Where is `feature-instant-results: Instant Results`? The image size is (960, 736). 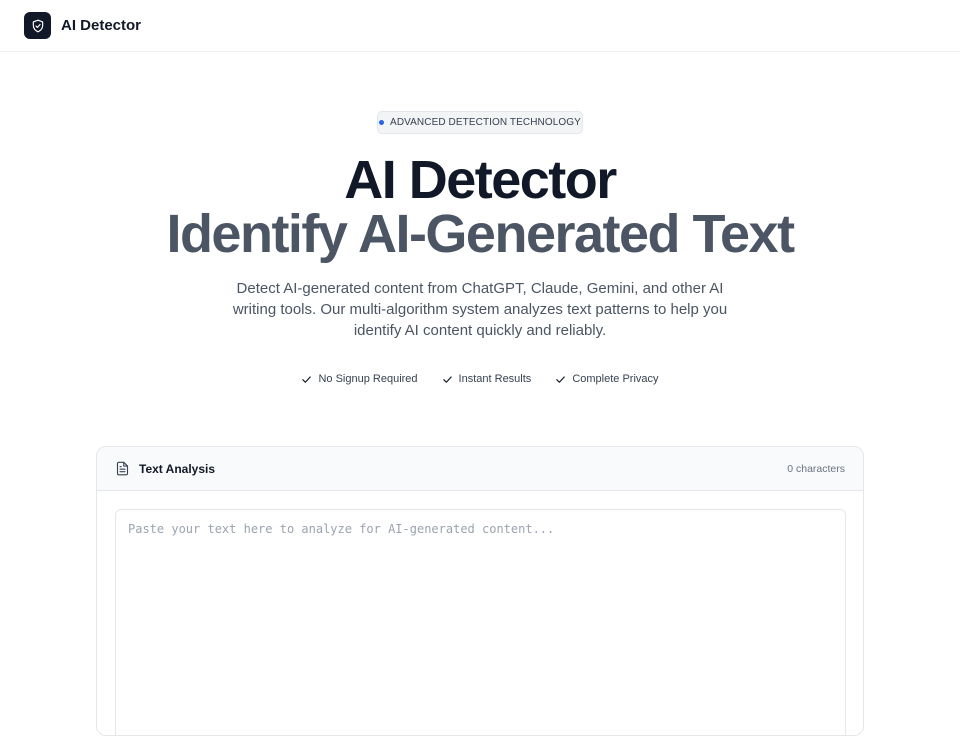
feature-instant-results: Instant Results is located at coordinates (487, 379).